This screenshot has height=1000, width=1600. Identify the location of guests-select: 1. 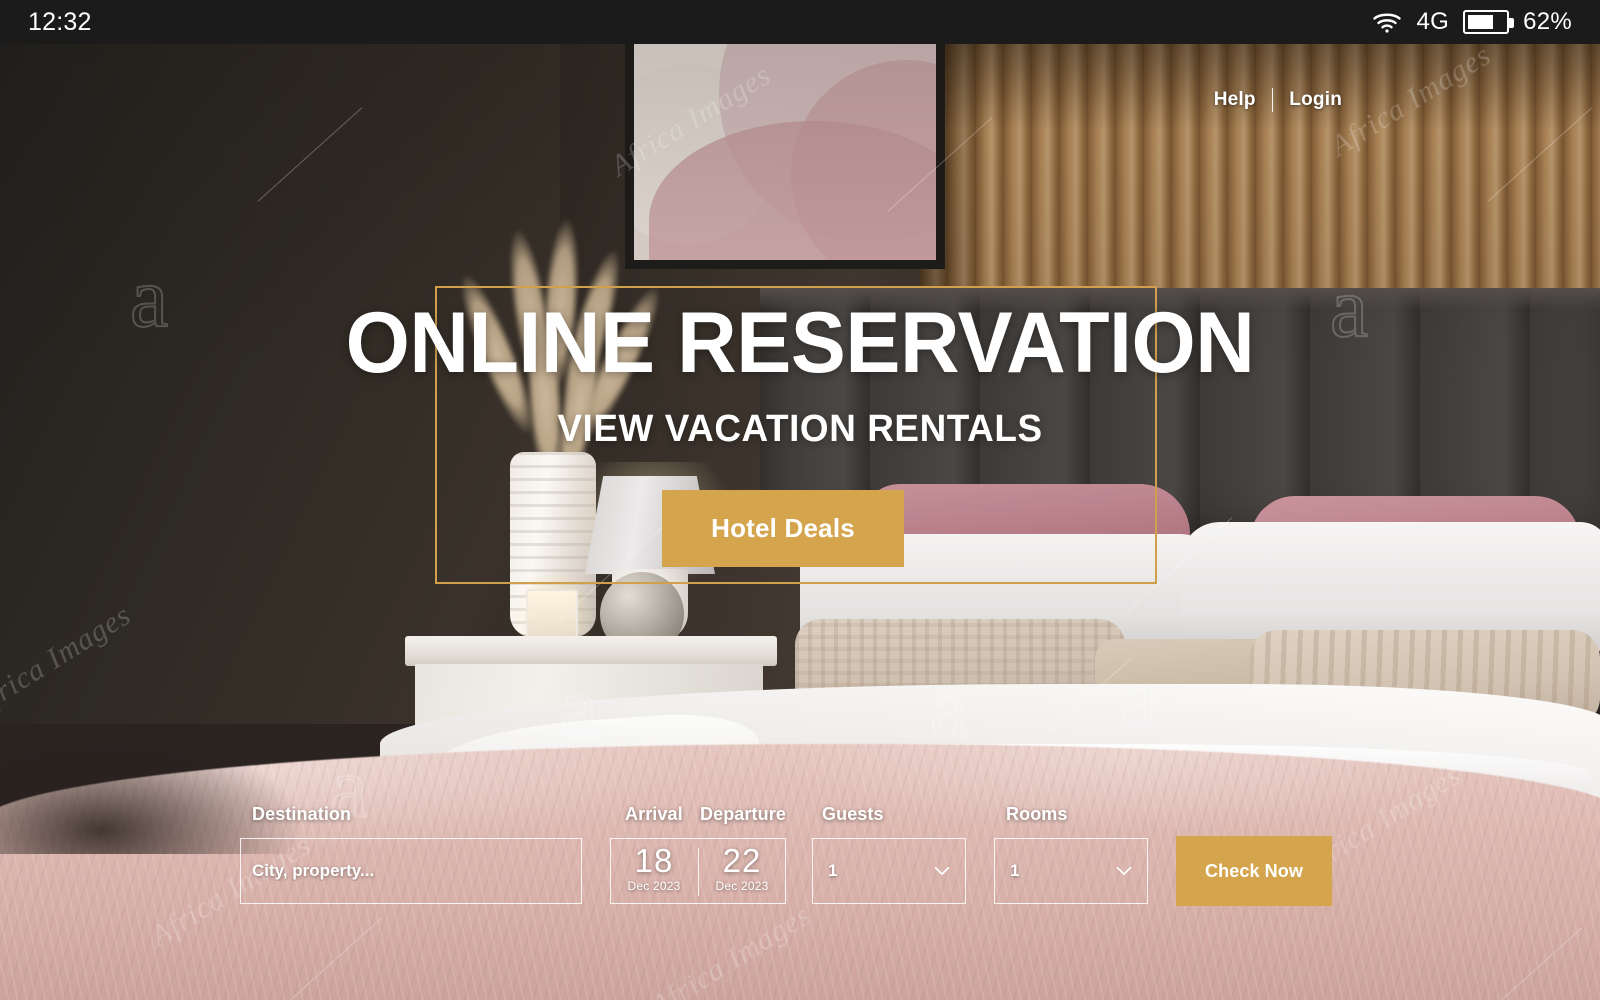
(889, 871).